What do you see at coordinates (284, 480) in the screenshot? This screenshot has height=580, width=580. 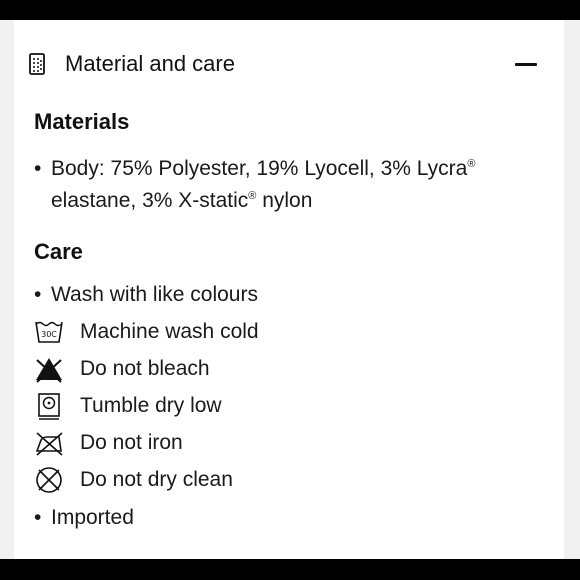 I see `care-item-no-dry-clean: Do not dry clean` at bounding box center [284, 480].